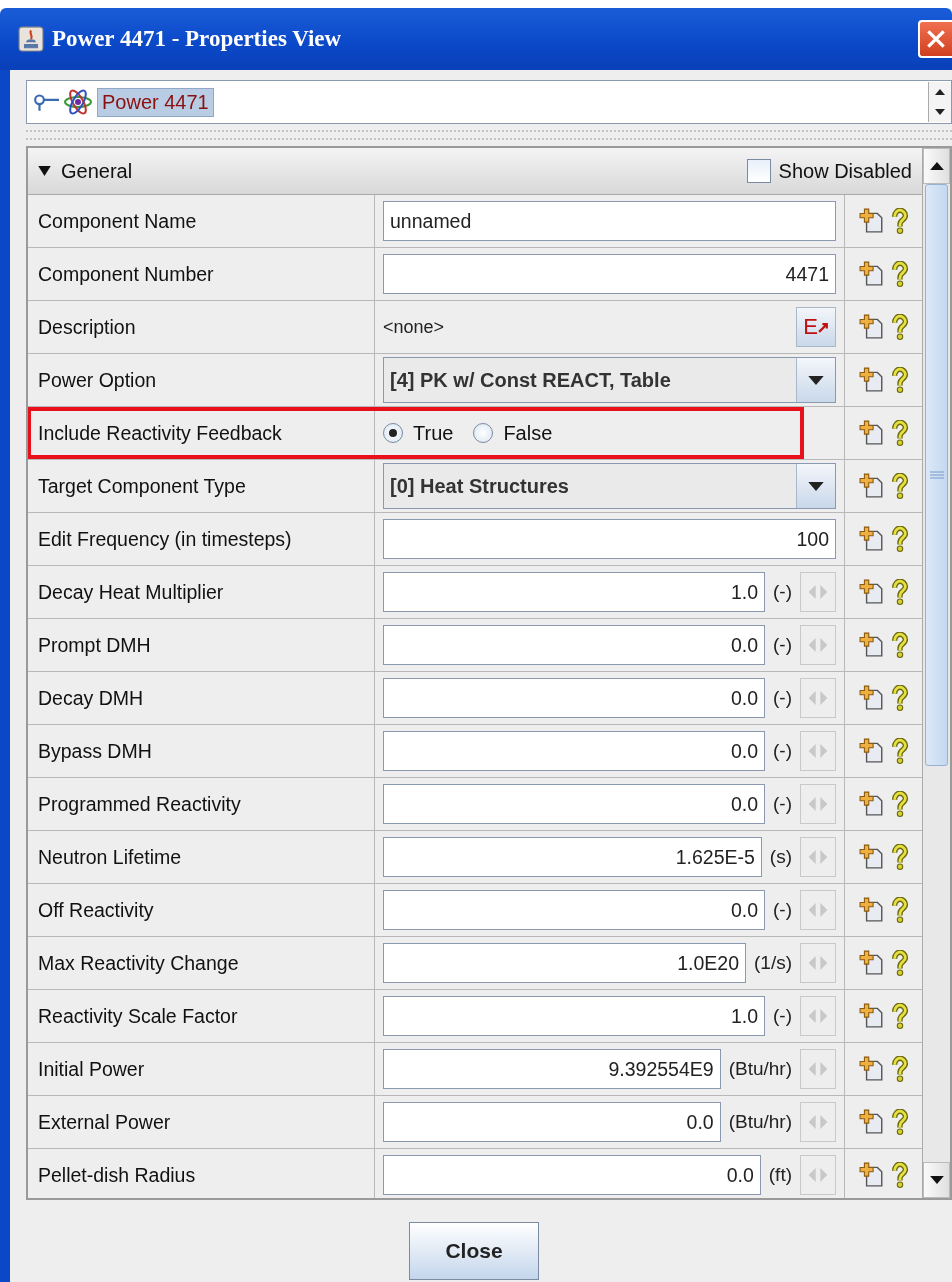 Image resolution: width=952 pixels, height=1282 pixels. What do you see at coordinates (201, 1173) in the screenshot?
I see `property-label: Pellet-dish Radius` at bounding box center [201, 1173].